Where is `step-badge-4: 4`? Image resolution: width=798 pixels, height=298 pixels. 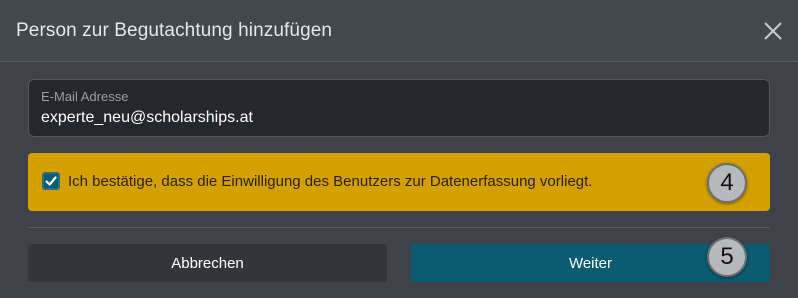 step-badge-4: 4 is located at coordinates (727, 183).